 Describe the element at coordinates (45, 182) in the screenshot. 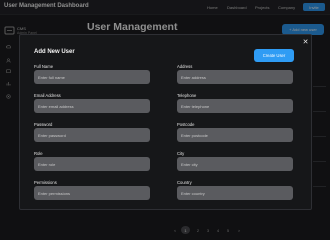

I see `permissions-label: Permissions` at that location.